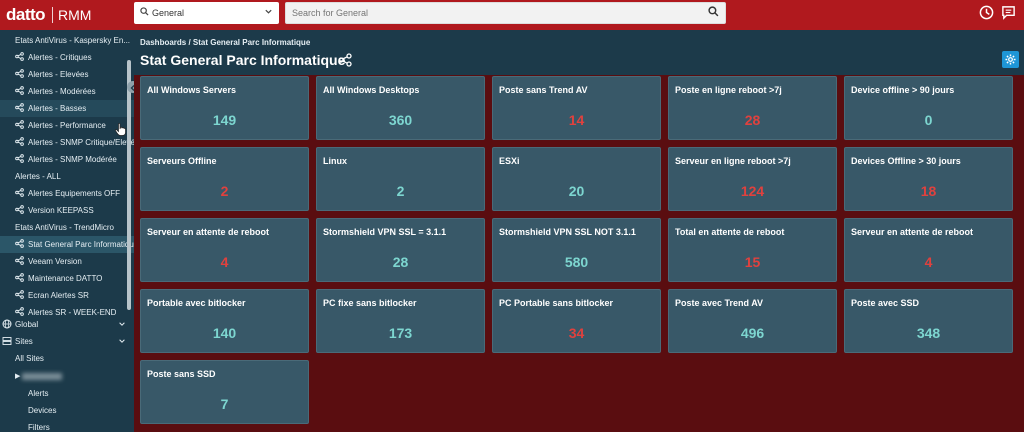 The image size is (1024, 432). I want to click on sidebar-item-label: Alertes - Modérées, so click(62, 91).